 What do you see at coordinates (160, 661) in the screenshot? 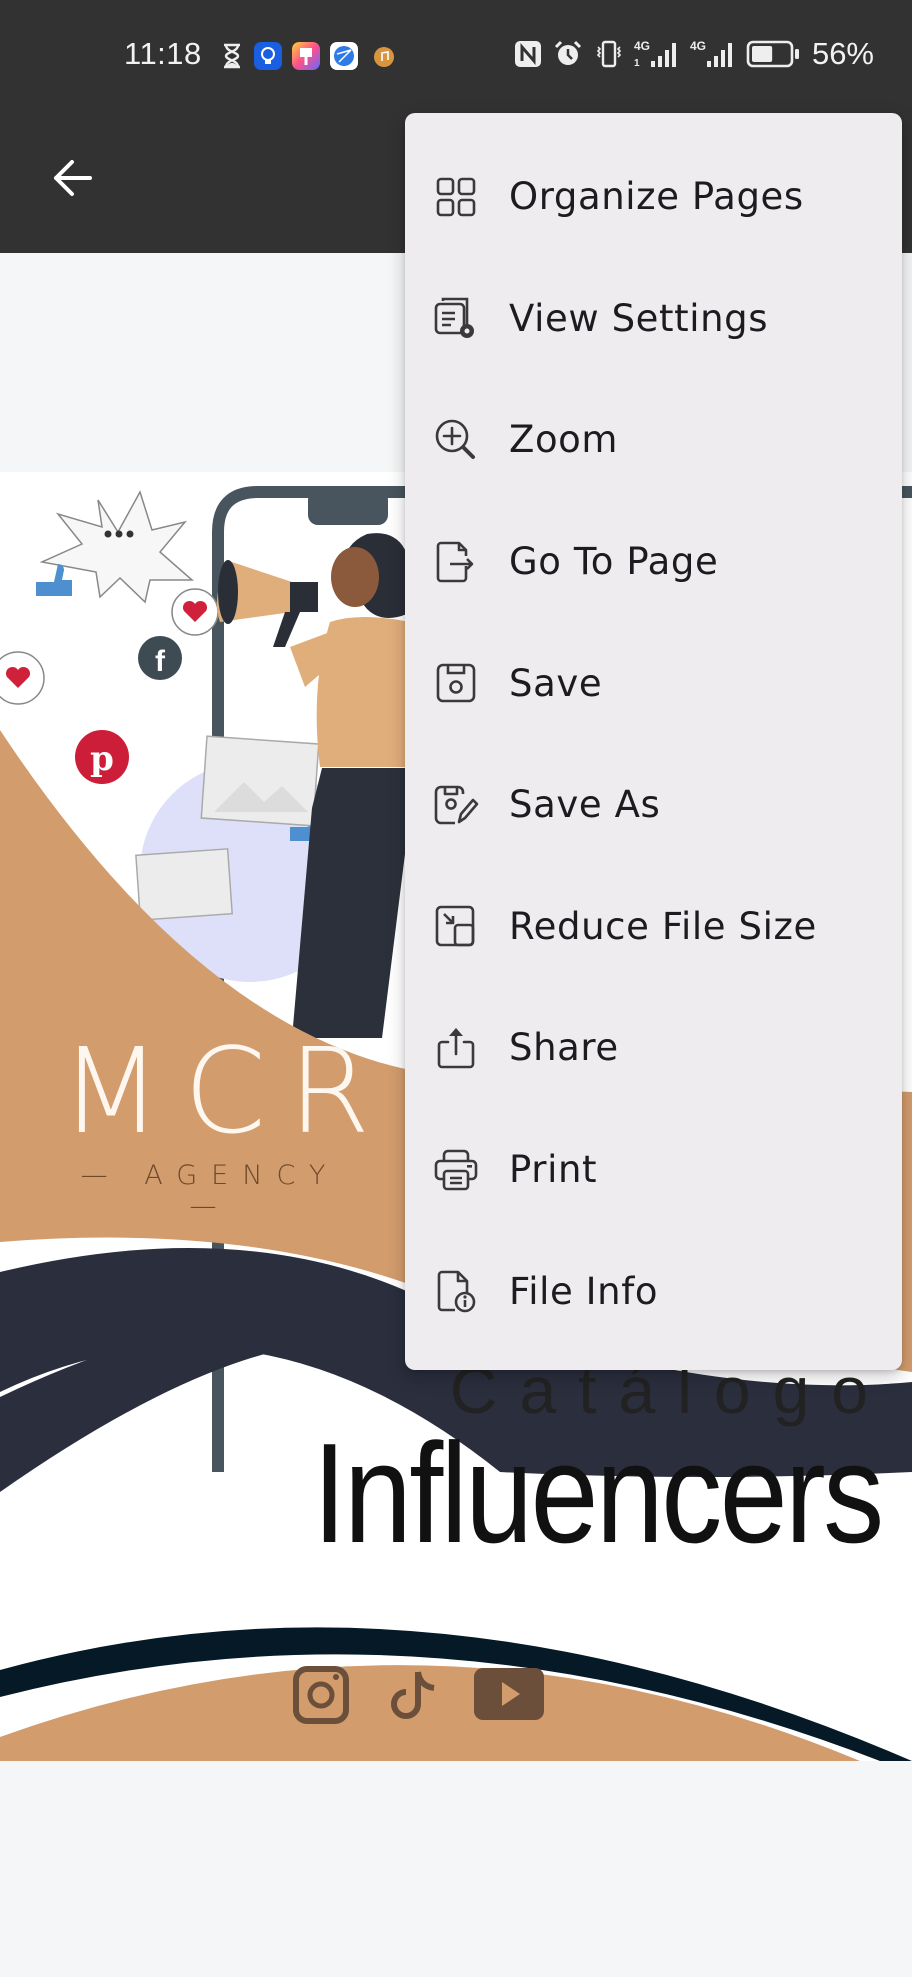
I see `svg-text: f` at bounding box center [160, 661].